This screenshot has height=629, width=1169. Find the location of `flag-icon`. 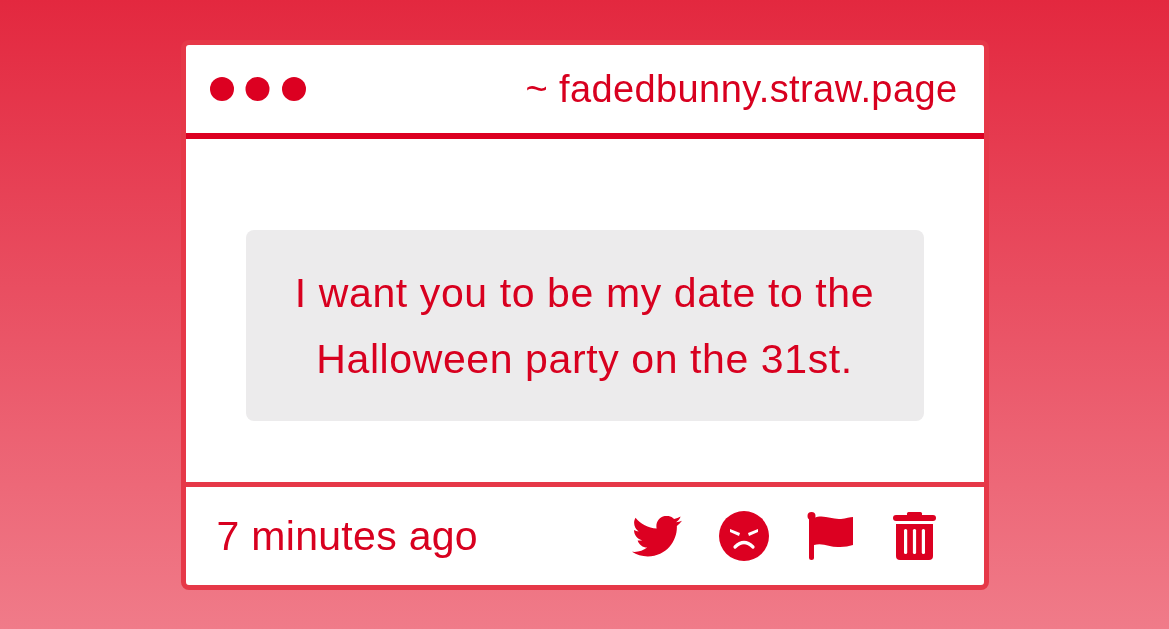

flag-icon is located at coordinates (830, 536).